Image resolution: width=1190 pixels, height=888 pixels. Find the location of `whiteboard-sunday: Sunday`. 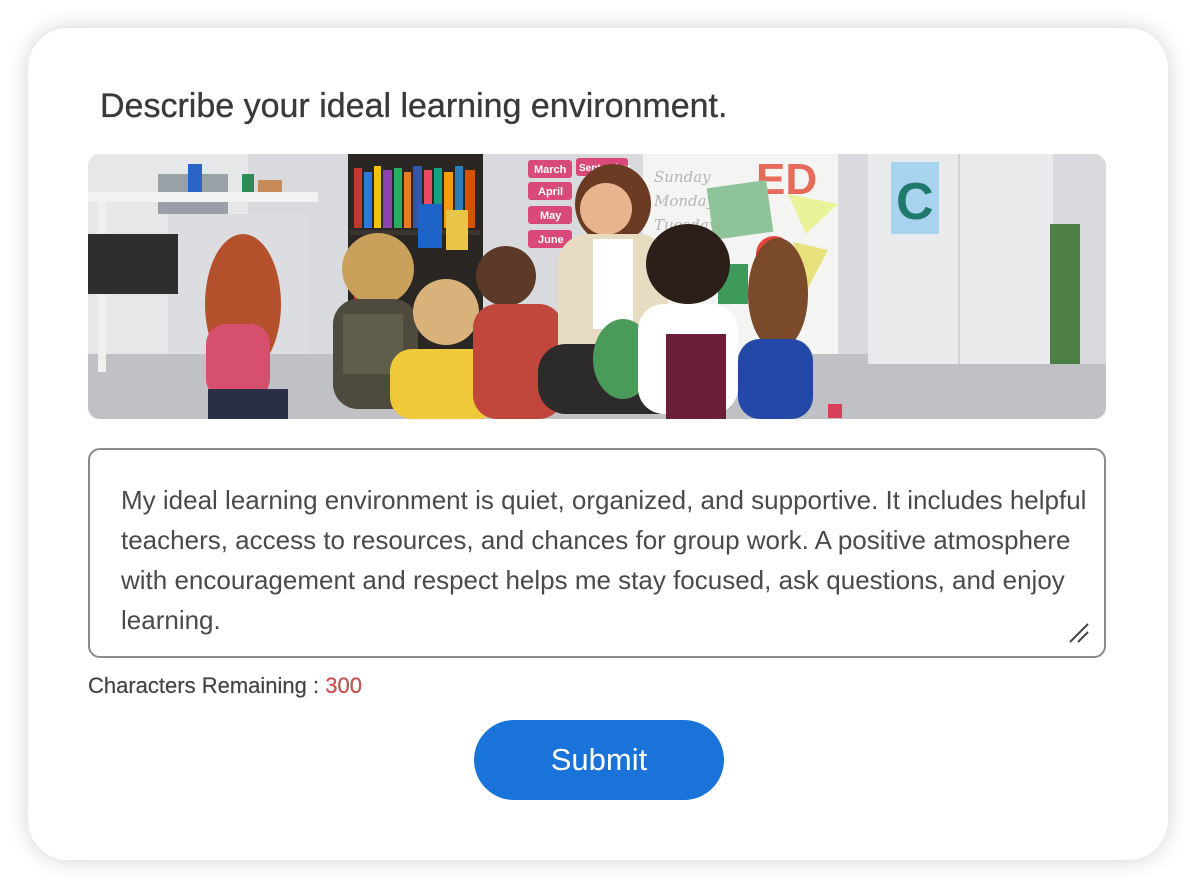

whiteboard-sunday: Sunday is located at coordinates (682, 177).